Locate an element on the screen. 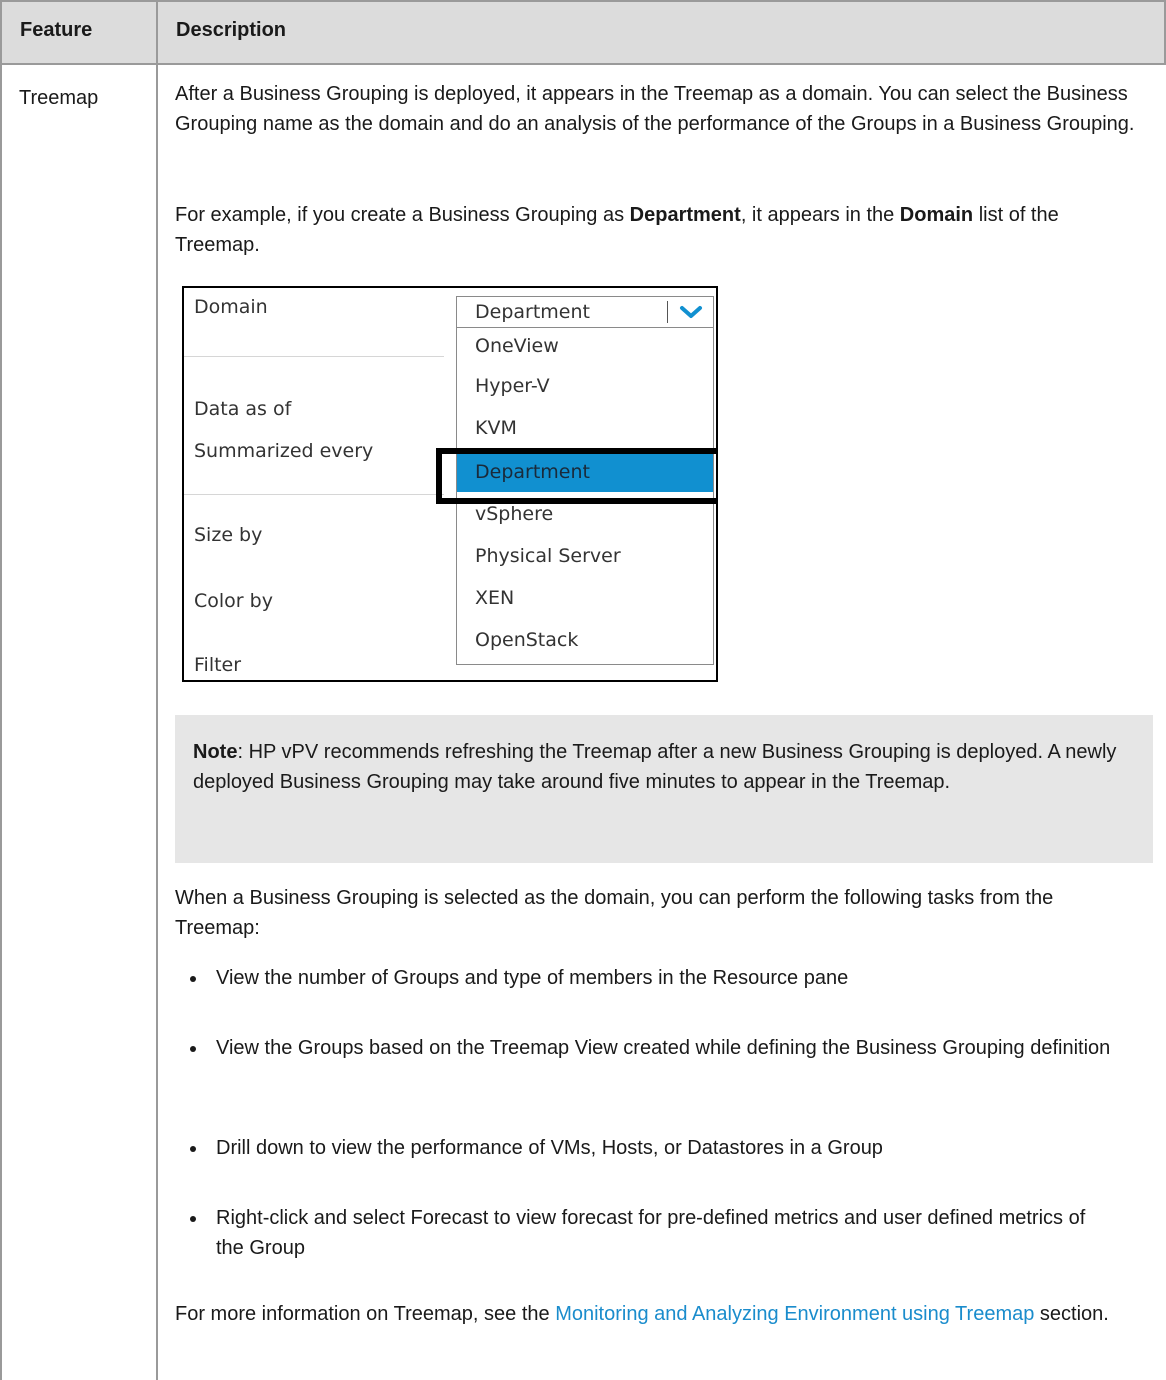 This screenshot has width=1166, height=1380. domain-option: Physical Server is located at coordinates (585, 557).